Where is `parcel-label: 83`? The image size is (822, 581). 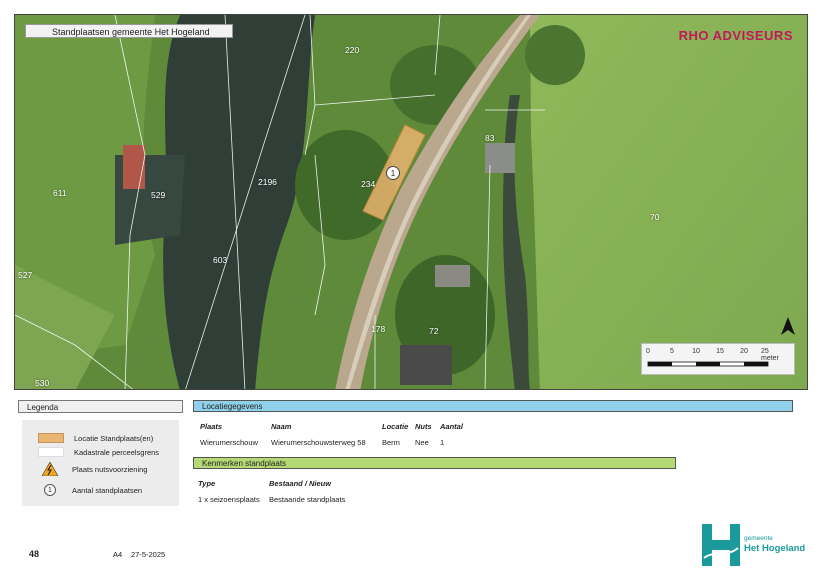
parcel-label: 83 is located at coordinates (490, 138).